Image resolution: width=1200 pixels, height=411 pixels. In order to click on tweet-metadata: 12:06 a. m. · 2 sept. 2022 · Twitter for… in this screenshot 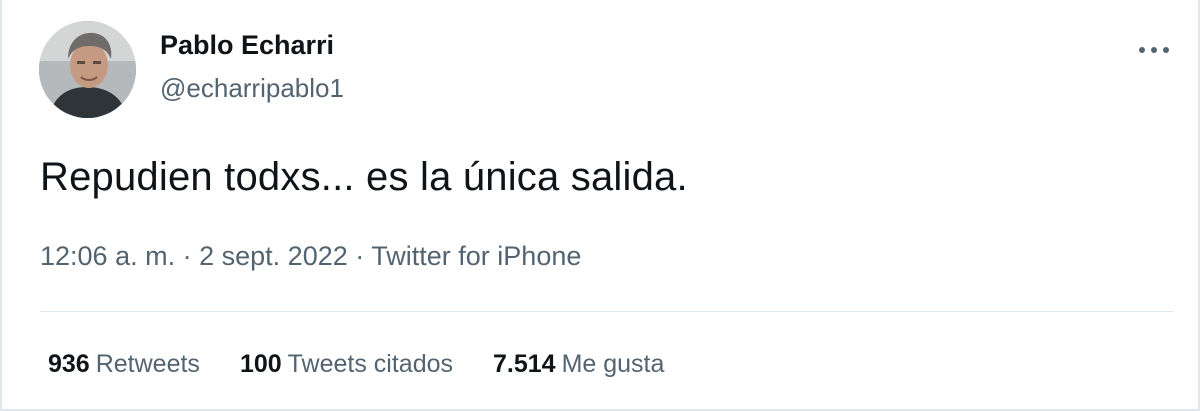, I will do `click(310, 256)`.